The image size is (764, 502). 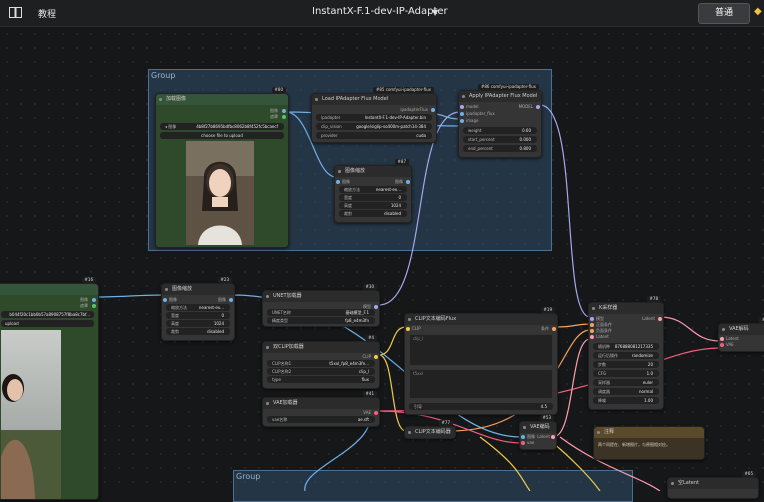 I want to click on image-select: ◂ 图像 4b8f27b8695bdfbc8062b8f452fc5bcaecf, so click(x=222, y=126).